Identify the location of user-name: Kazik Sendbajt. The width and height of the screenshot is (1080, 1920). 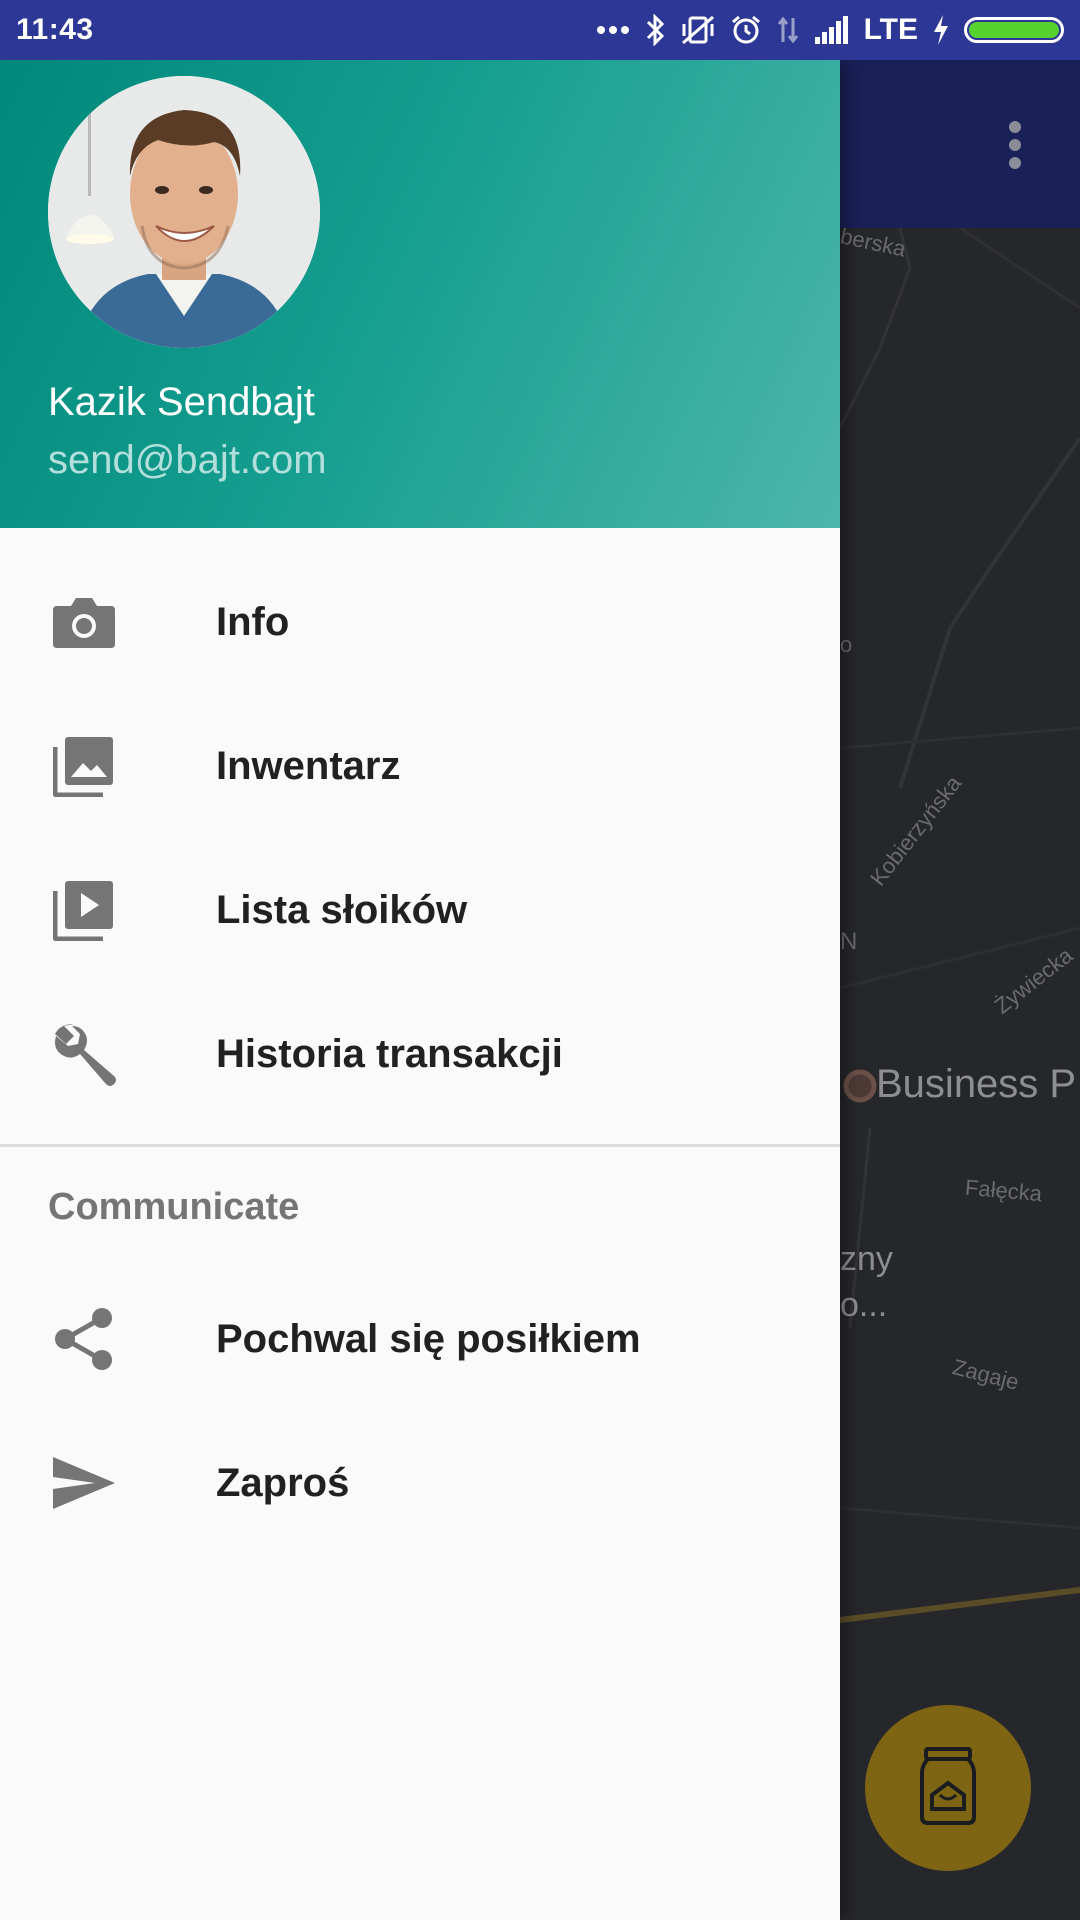
(181, 402).